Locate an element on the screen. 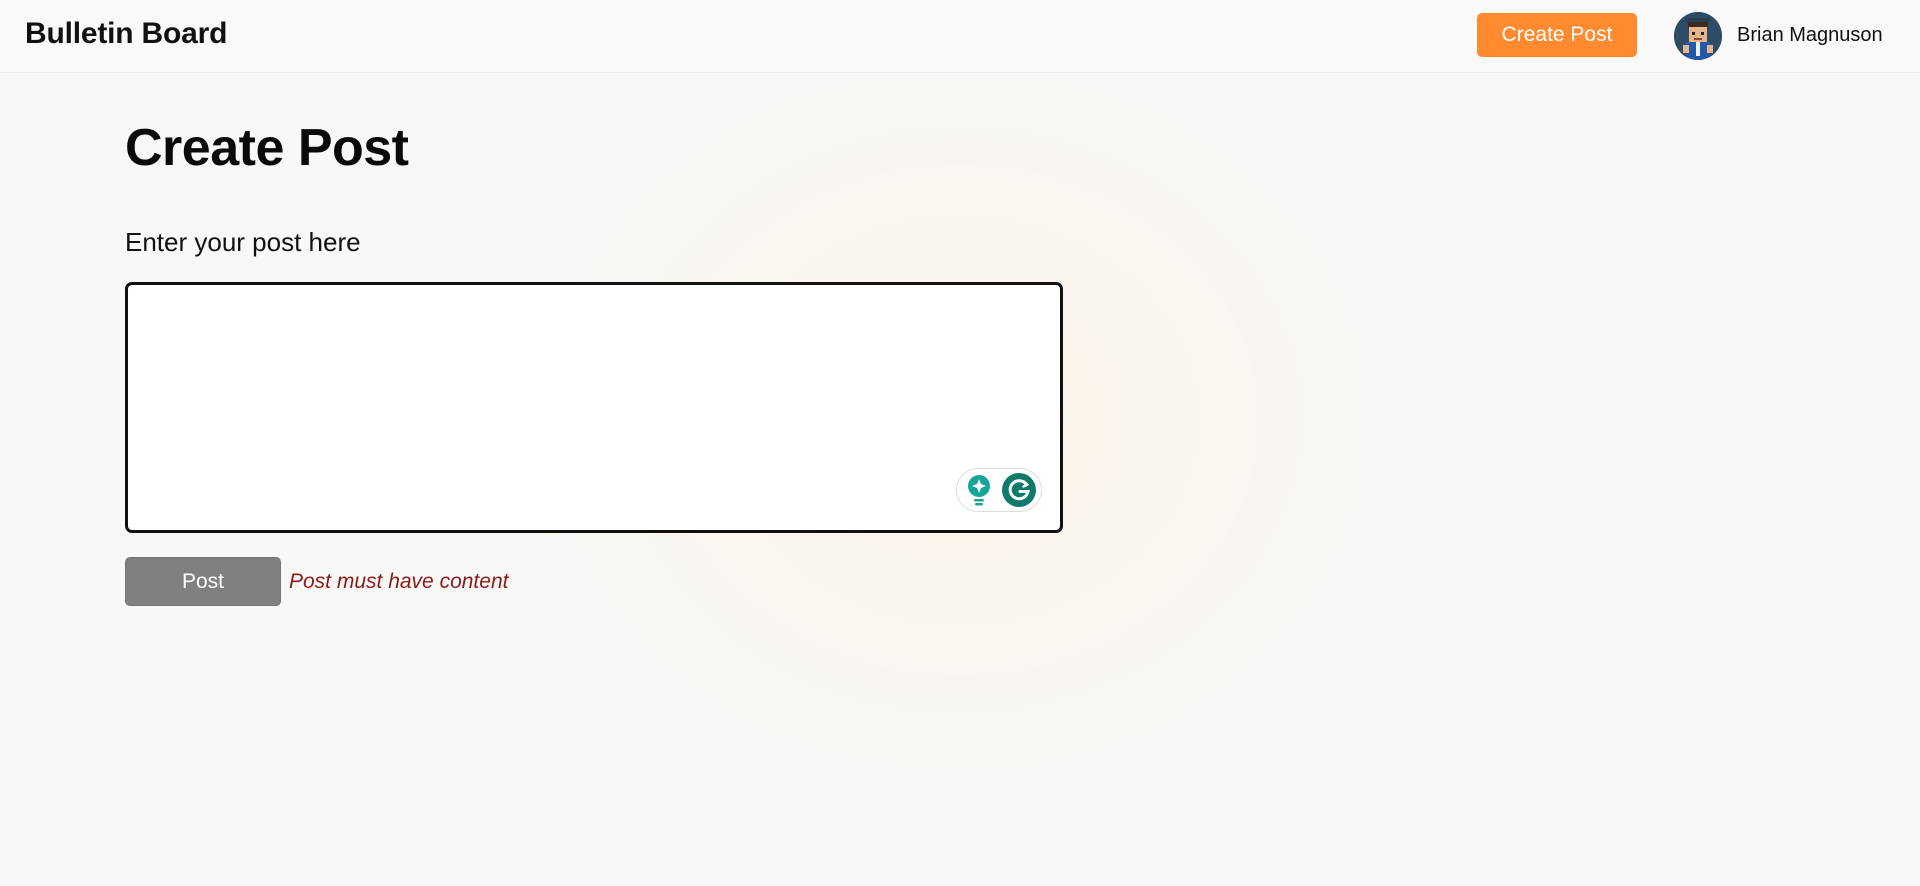 The height and width of the screenshot is (886, 1920). avatar-image is located at coordinates (1698, 36).